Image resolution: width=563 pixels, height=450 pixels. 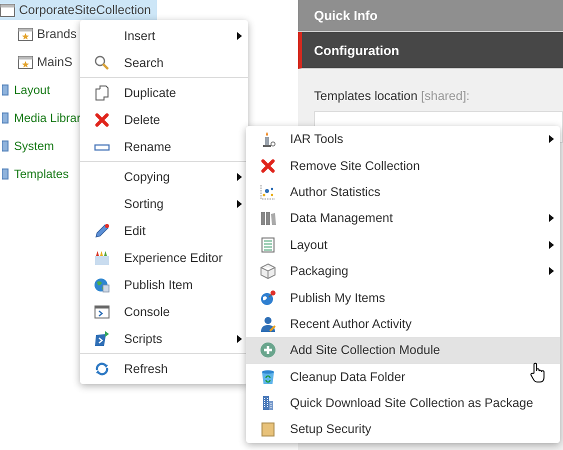 What do you see at coordinates (403, 429) in the screenshot?
I see `menu-item: Setup Security` at bounding box center [403, 429].